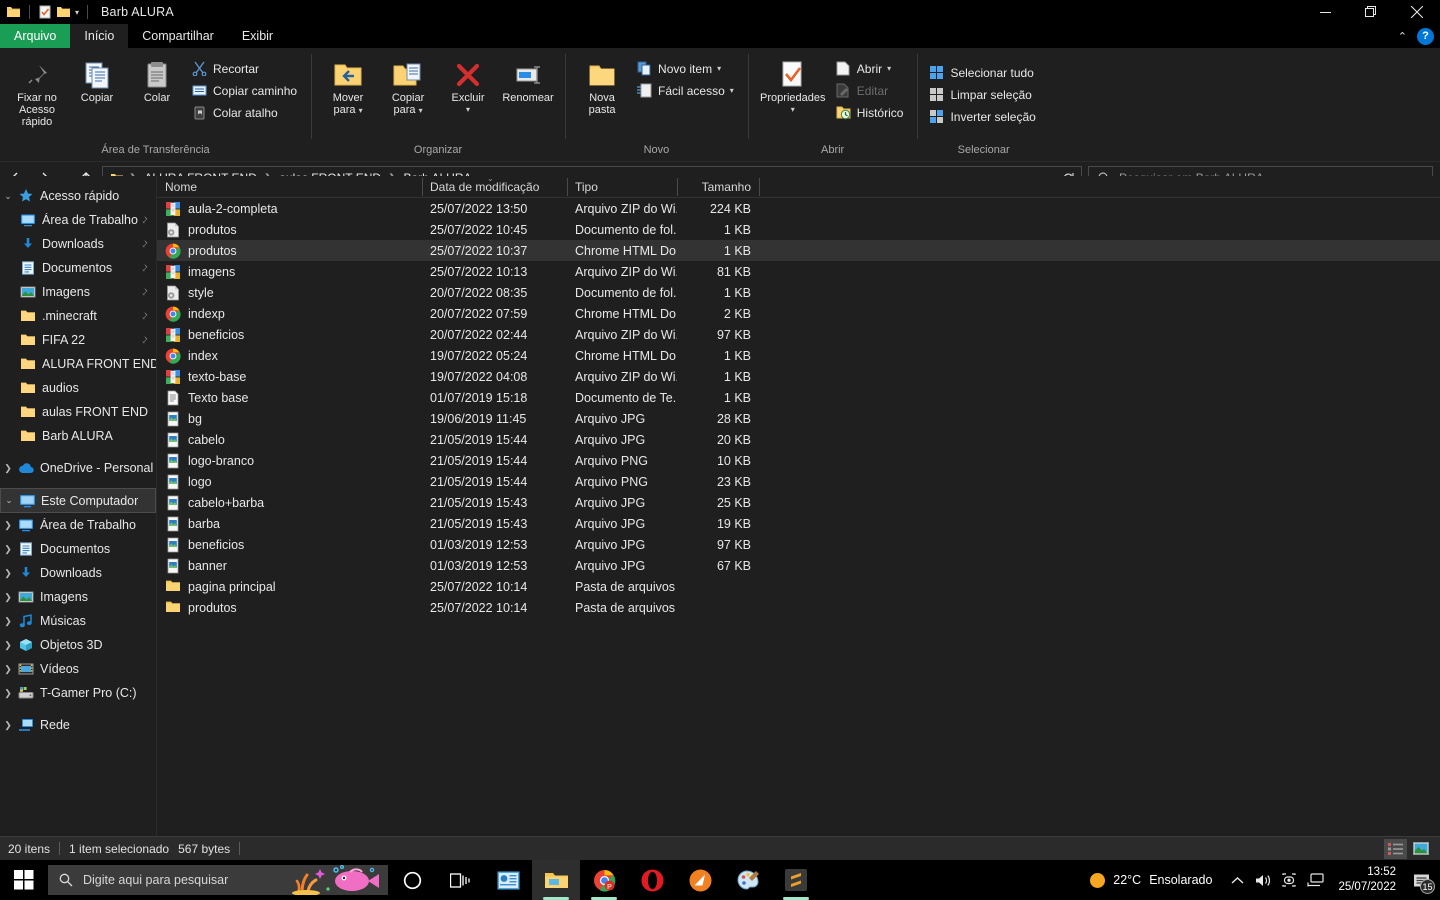 This screenshot has width=1440, height=900. I want to click on tab-compartilhar: Compartilhar, so click(178, 36).